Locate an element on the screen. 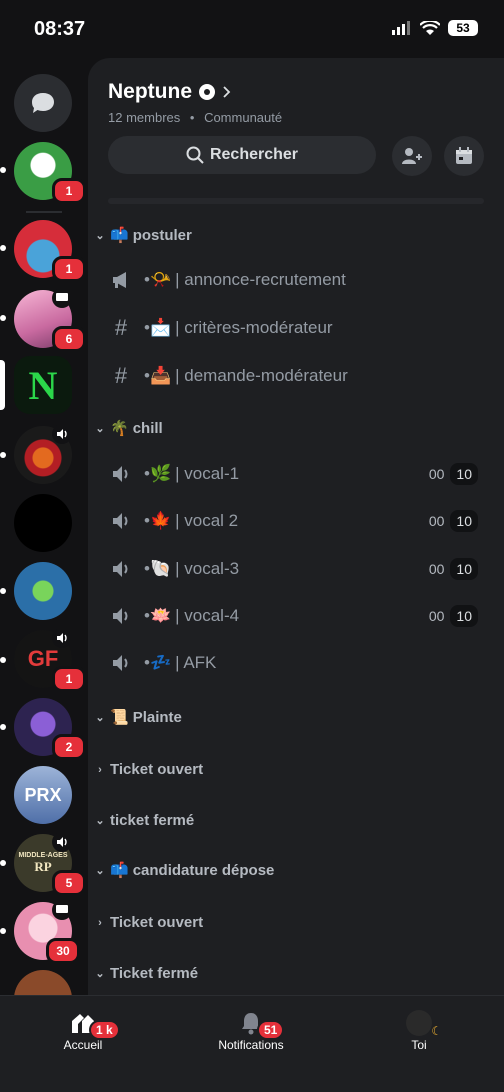  invite-button is located at coordinates (412, 156).